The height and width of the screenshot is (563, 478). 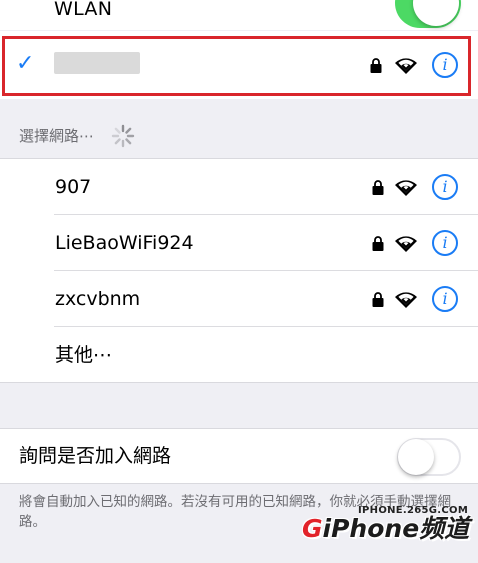 I want to click on wlan-toggle-knob, so click(x=436, y=13).